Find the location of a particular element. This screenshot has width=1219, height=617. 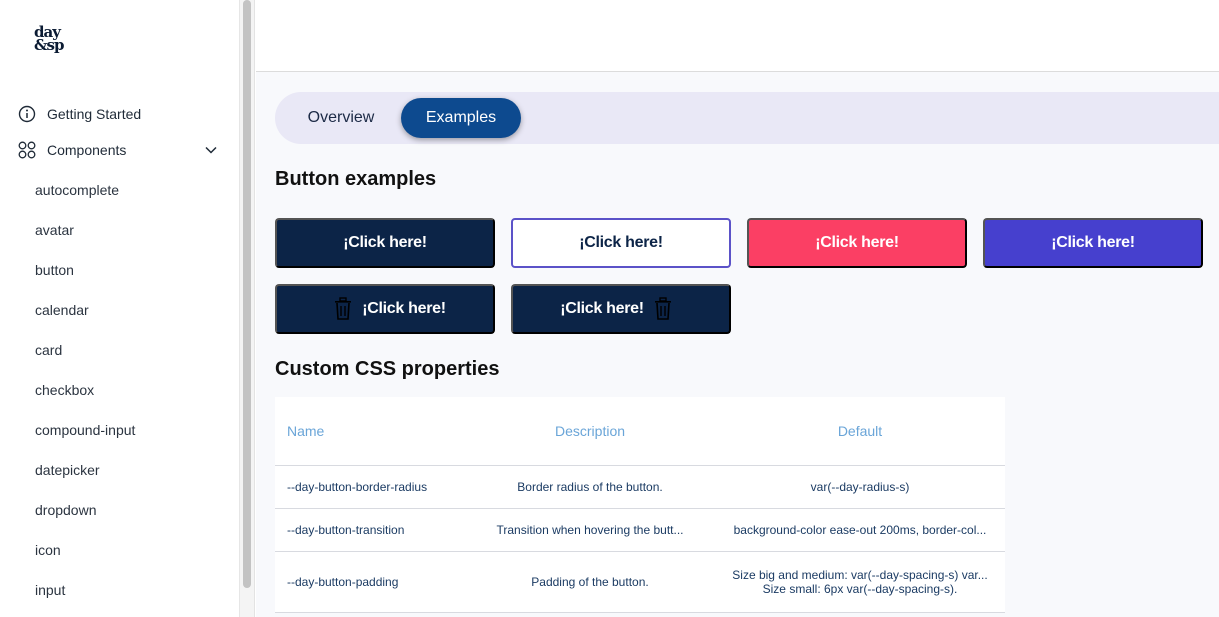

example-button-primary: ¡Click here! is located at coordinates (385, 243).